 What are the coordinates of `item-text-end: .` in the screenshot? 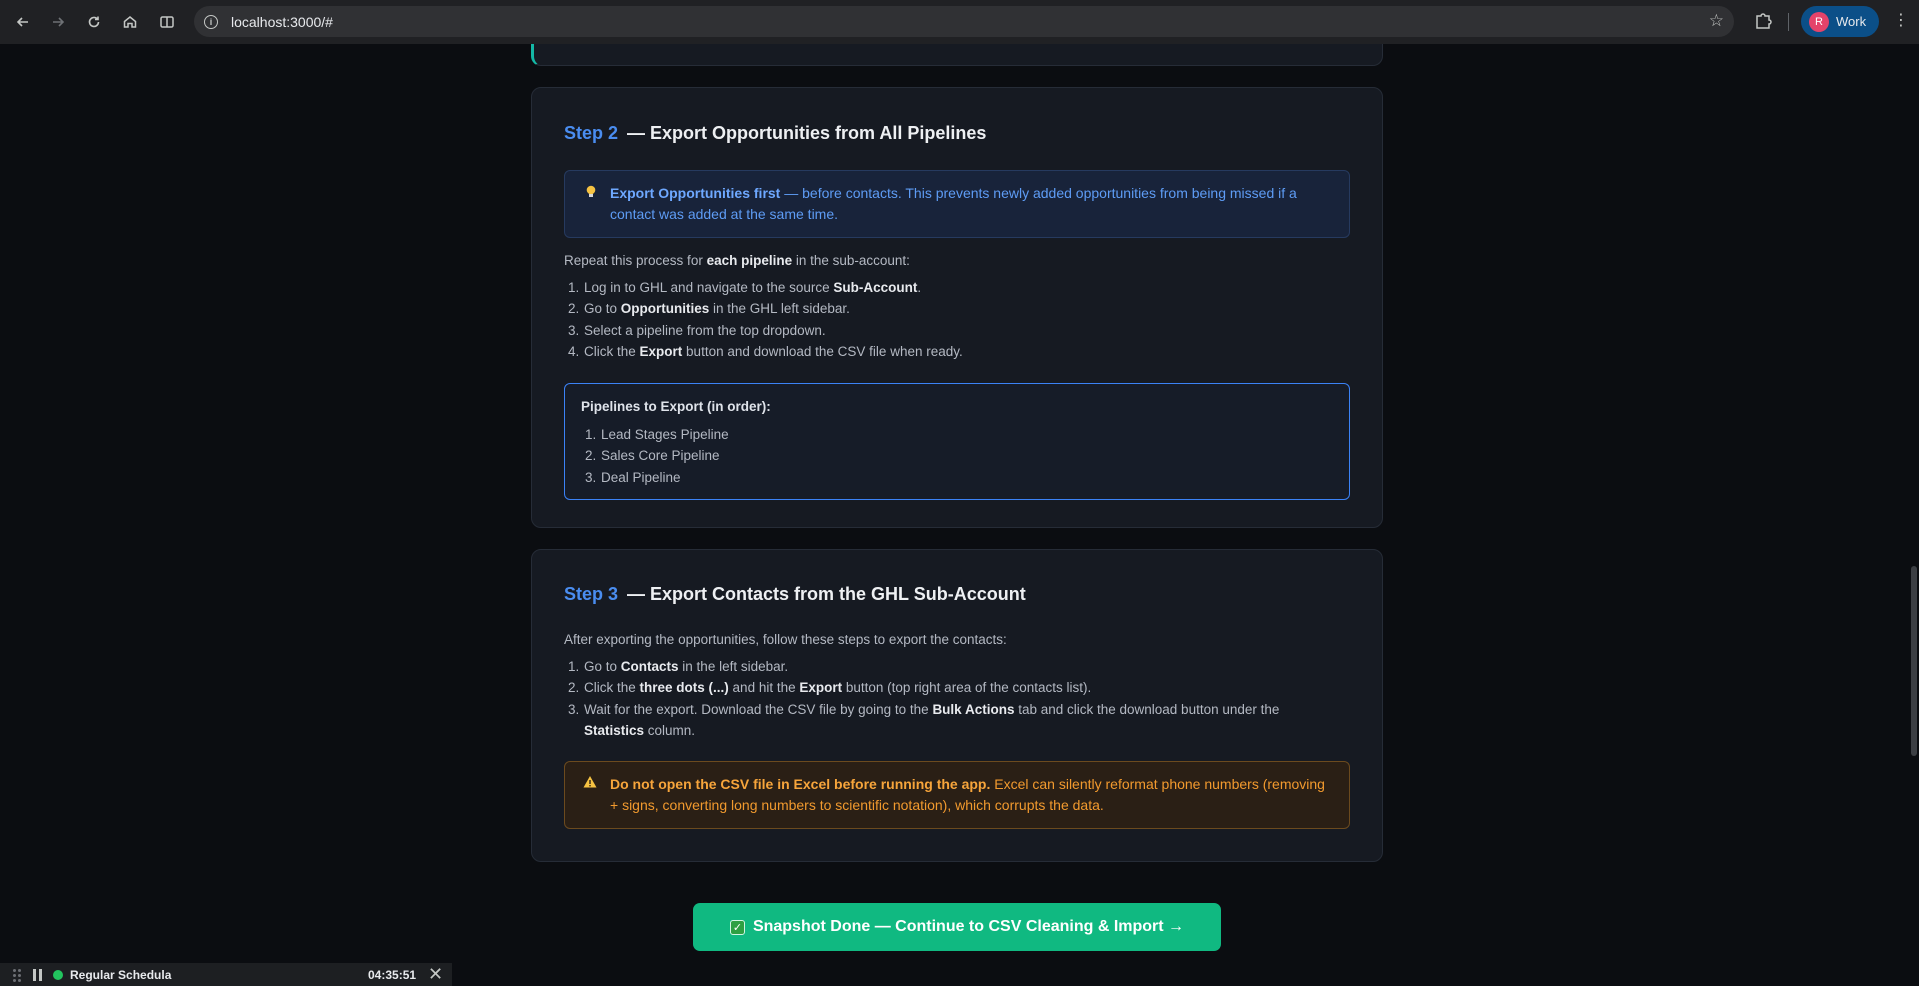 It's located at (919, 287).